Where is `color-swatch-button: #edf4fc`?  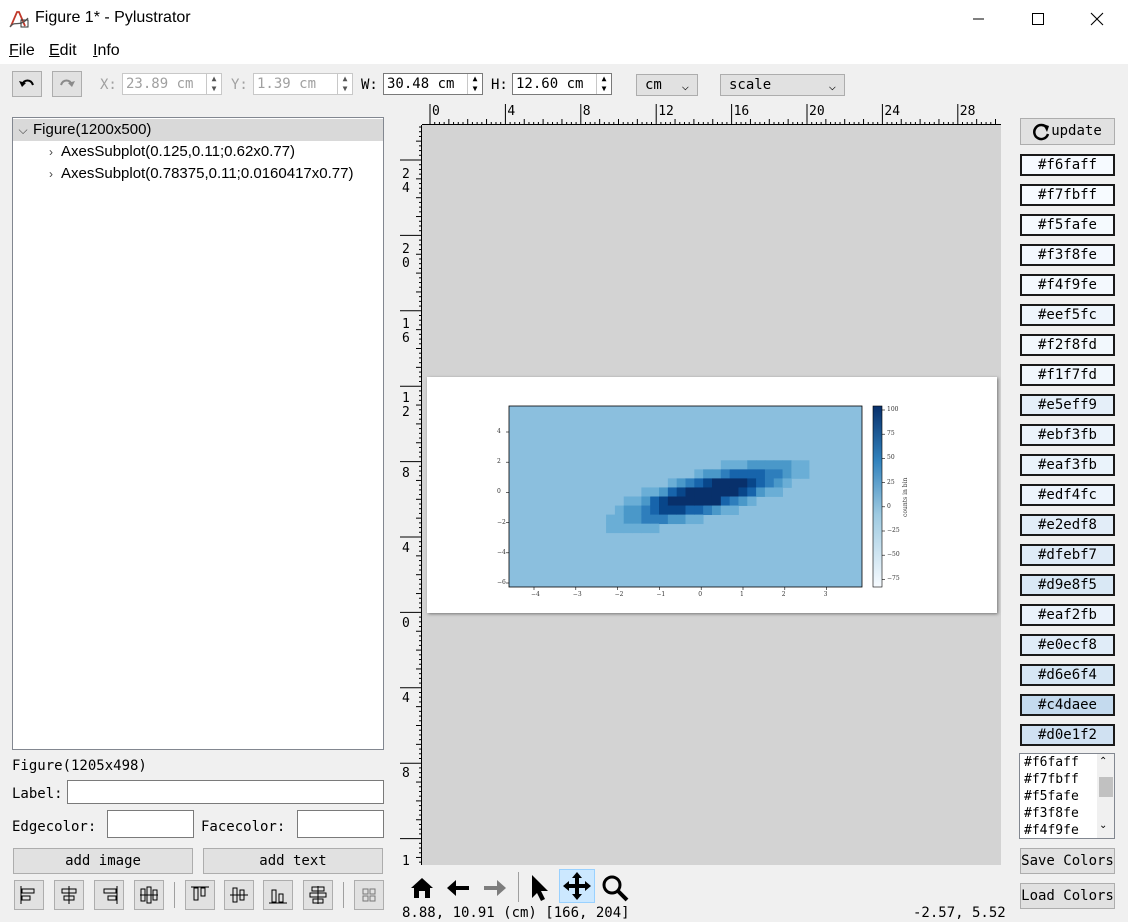 color-swatch-button: #edf4fc is located at coordinates (1067, 495).